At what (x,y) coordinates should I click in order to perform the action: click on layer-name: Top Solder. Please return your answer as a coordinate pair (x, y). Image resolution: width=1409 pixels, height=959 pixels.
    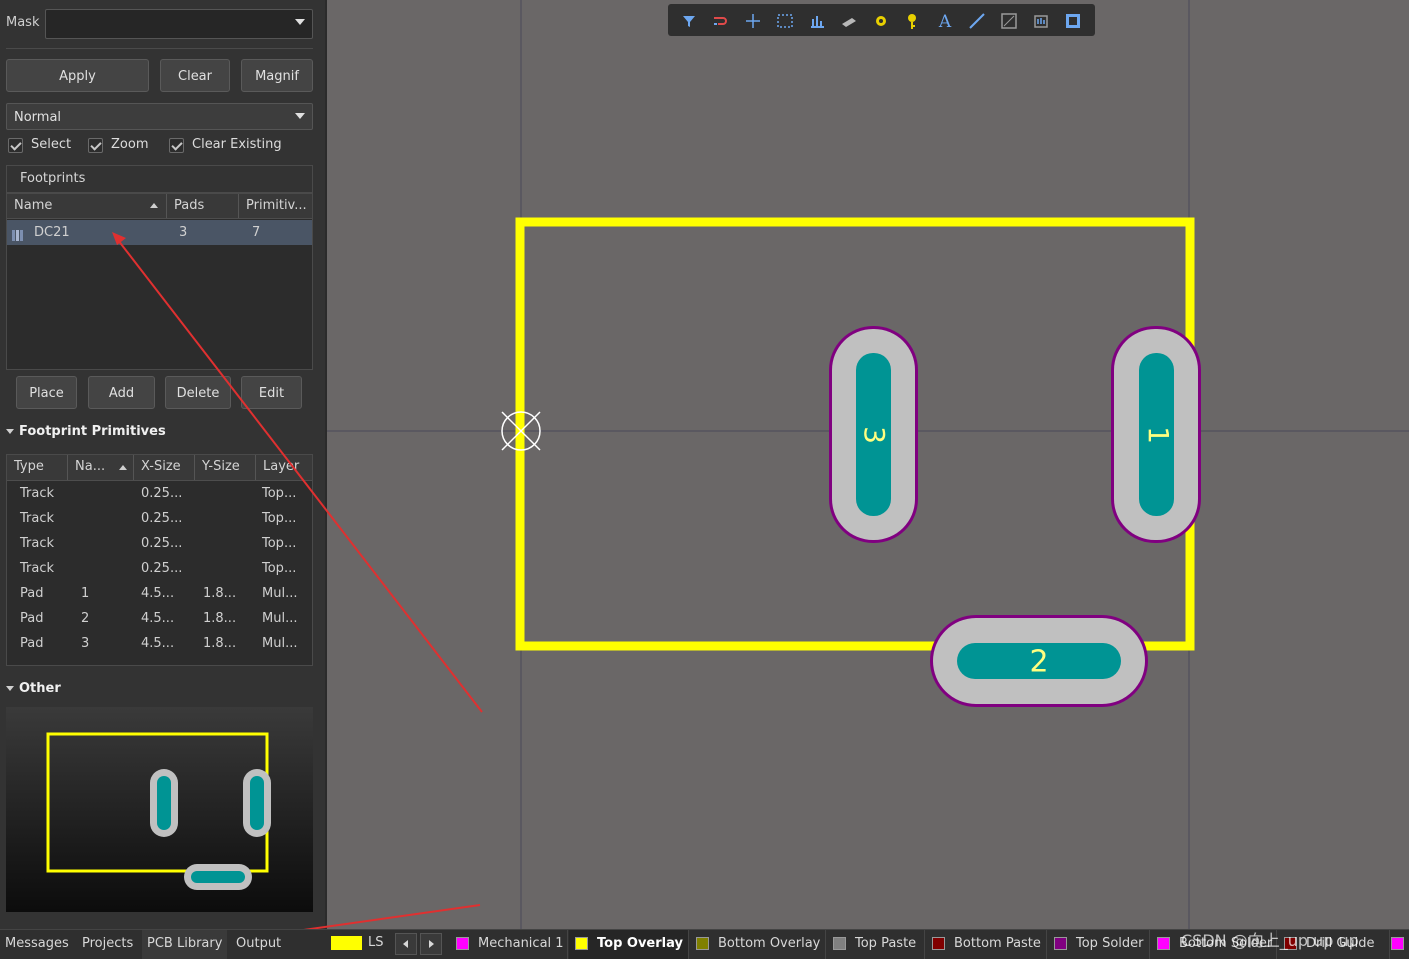
    Looking at the image, I should click on (1110, 943).